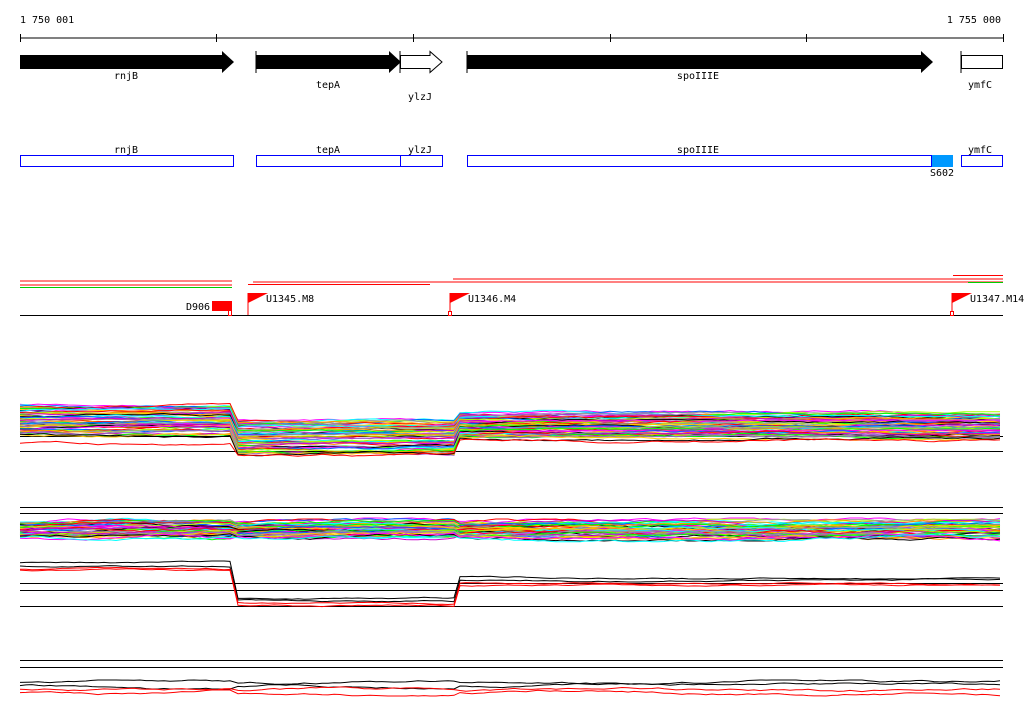 The height and width of the screenshot is (714, 1024). Describe the element at coordinates (127, 161) in the screenshot. I see `transcript-rnjB` at that location.